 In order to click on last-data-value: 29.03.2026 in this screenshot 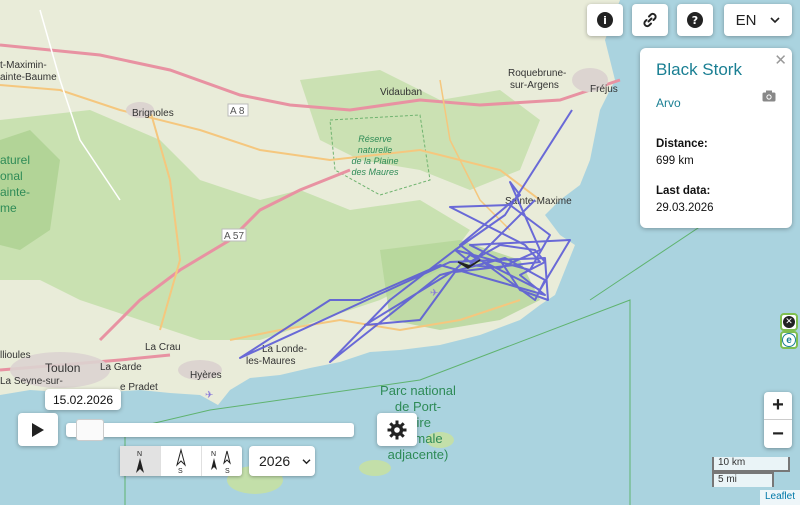, I will do `click(685, 208)`.